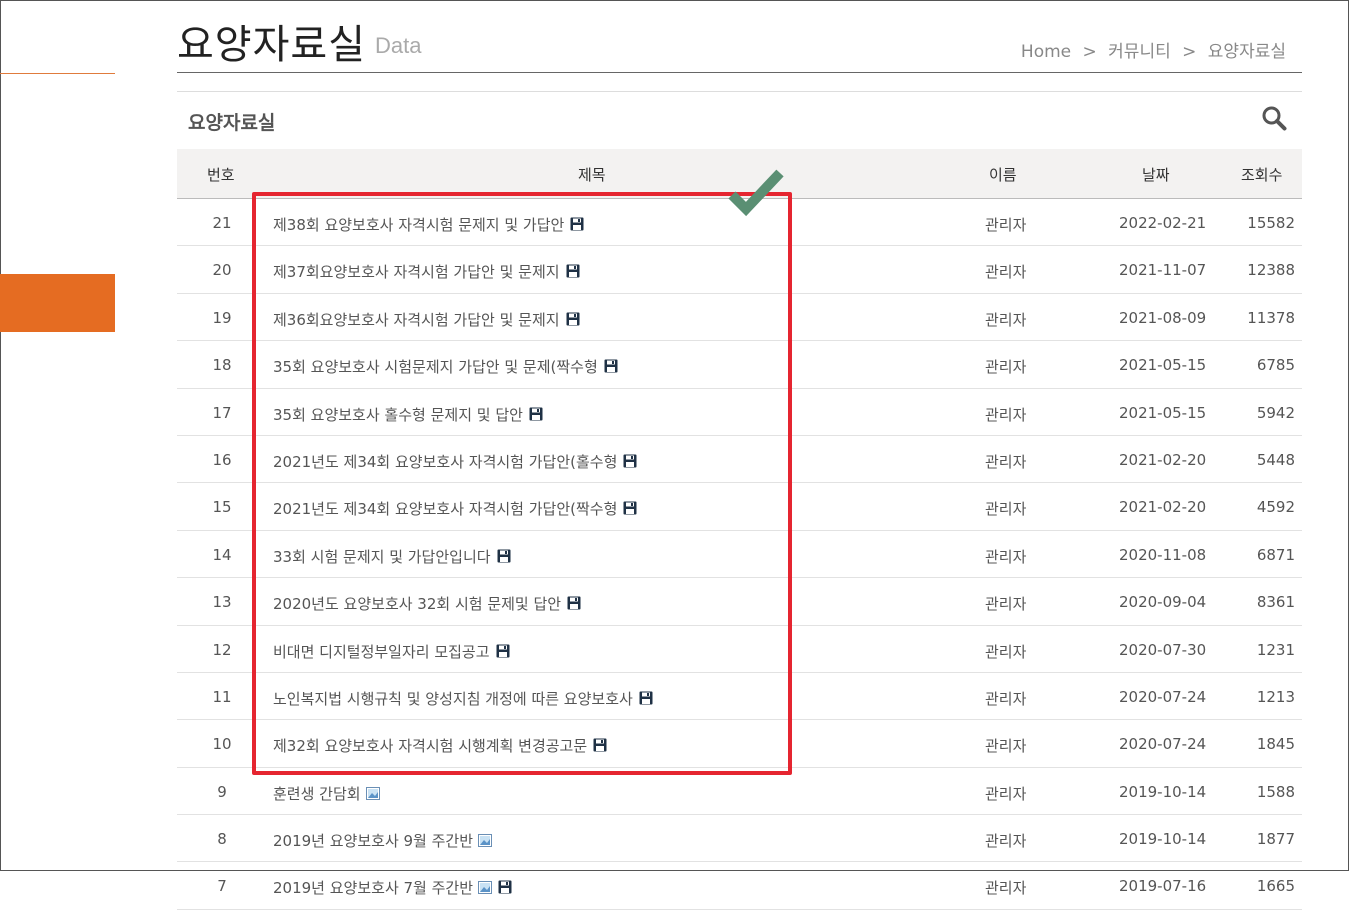  What do you see at coordinates (1274, 118) in the screenshot?
I see `search-icon` at bounding box center [1274, 118].